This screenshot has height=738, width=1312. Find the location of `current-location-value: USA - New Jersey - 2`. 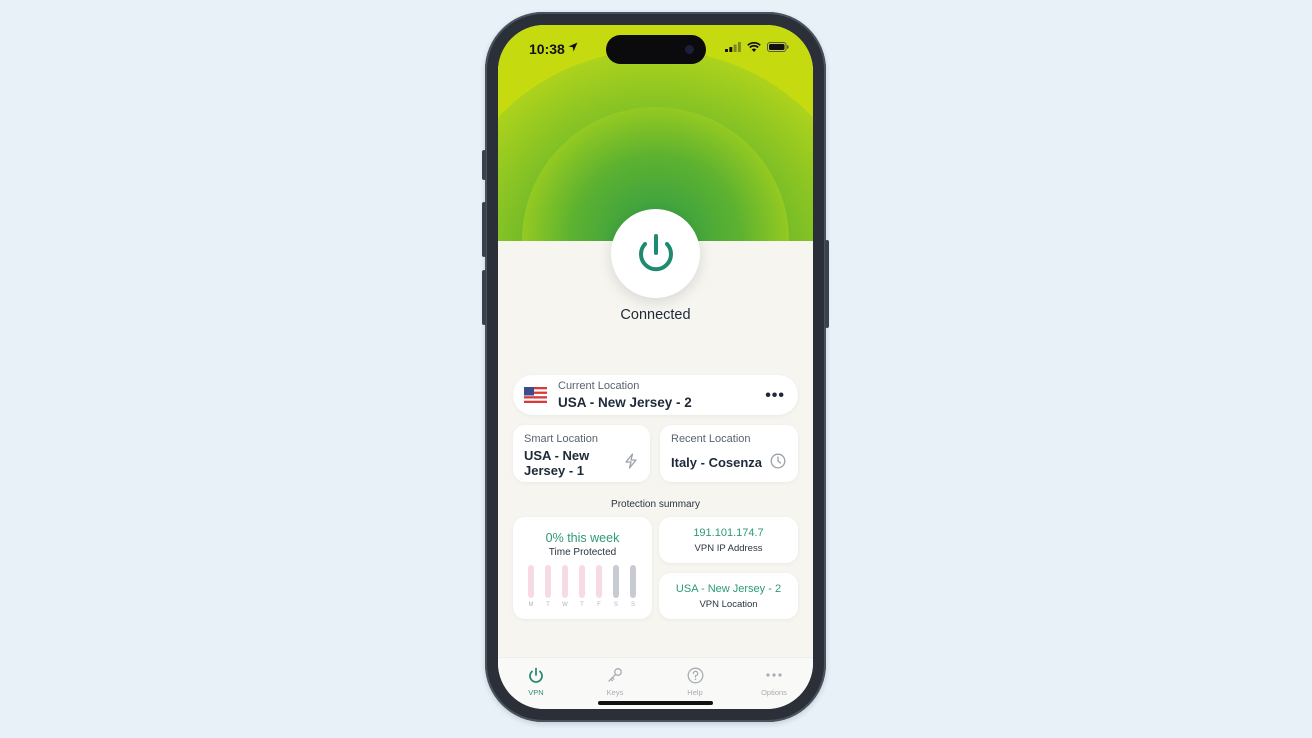

current-location-value: USA - New Jersey - 2 is located at coordinates (625, 402).